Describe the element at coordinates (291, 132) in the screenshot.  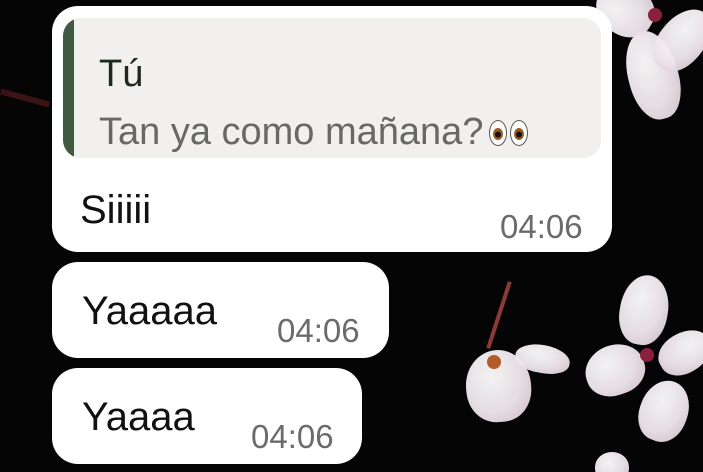
I see `quoted-text: Tan ya como mañana?` at that location.